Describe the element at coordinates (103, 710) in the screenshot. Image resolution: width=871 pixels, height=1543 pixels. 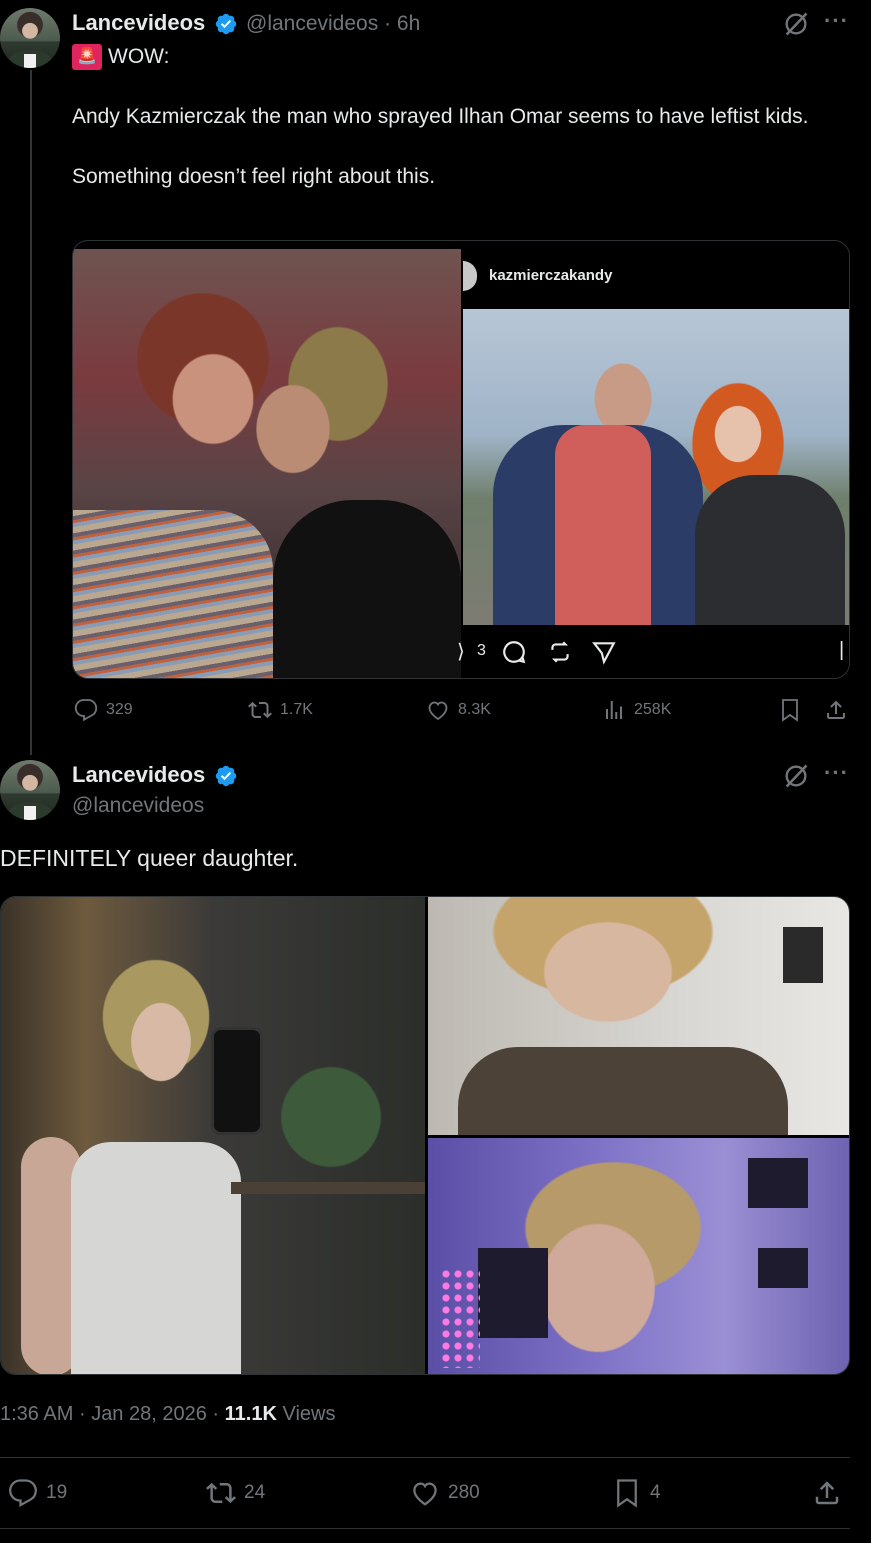
I see `reply-button: 329` at that location.